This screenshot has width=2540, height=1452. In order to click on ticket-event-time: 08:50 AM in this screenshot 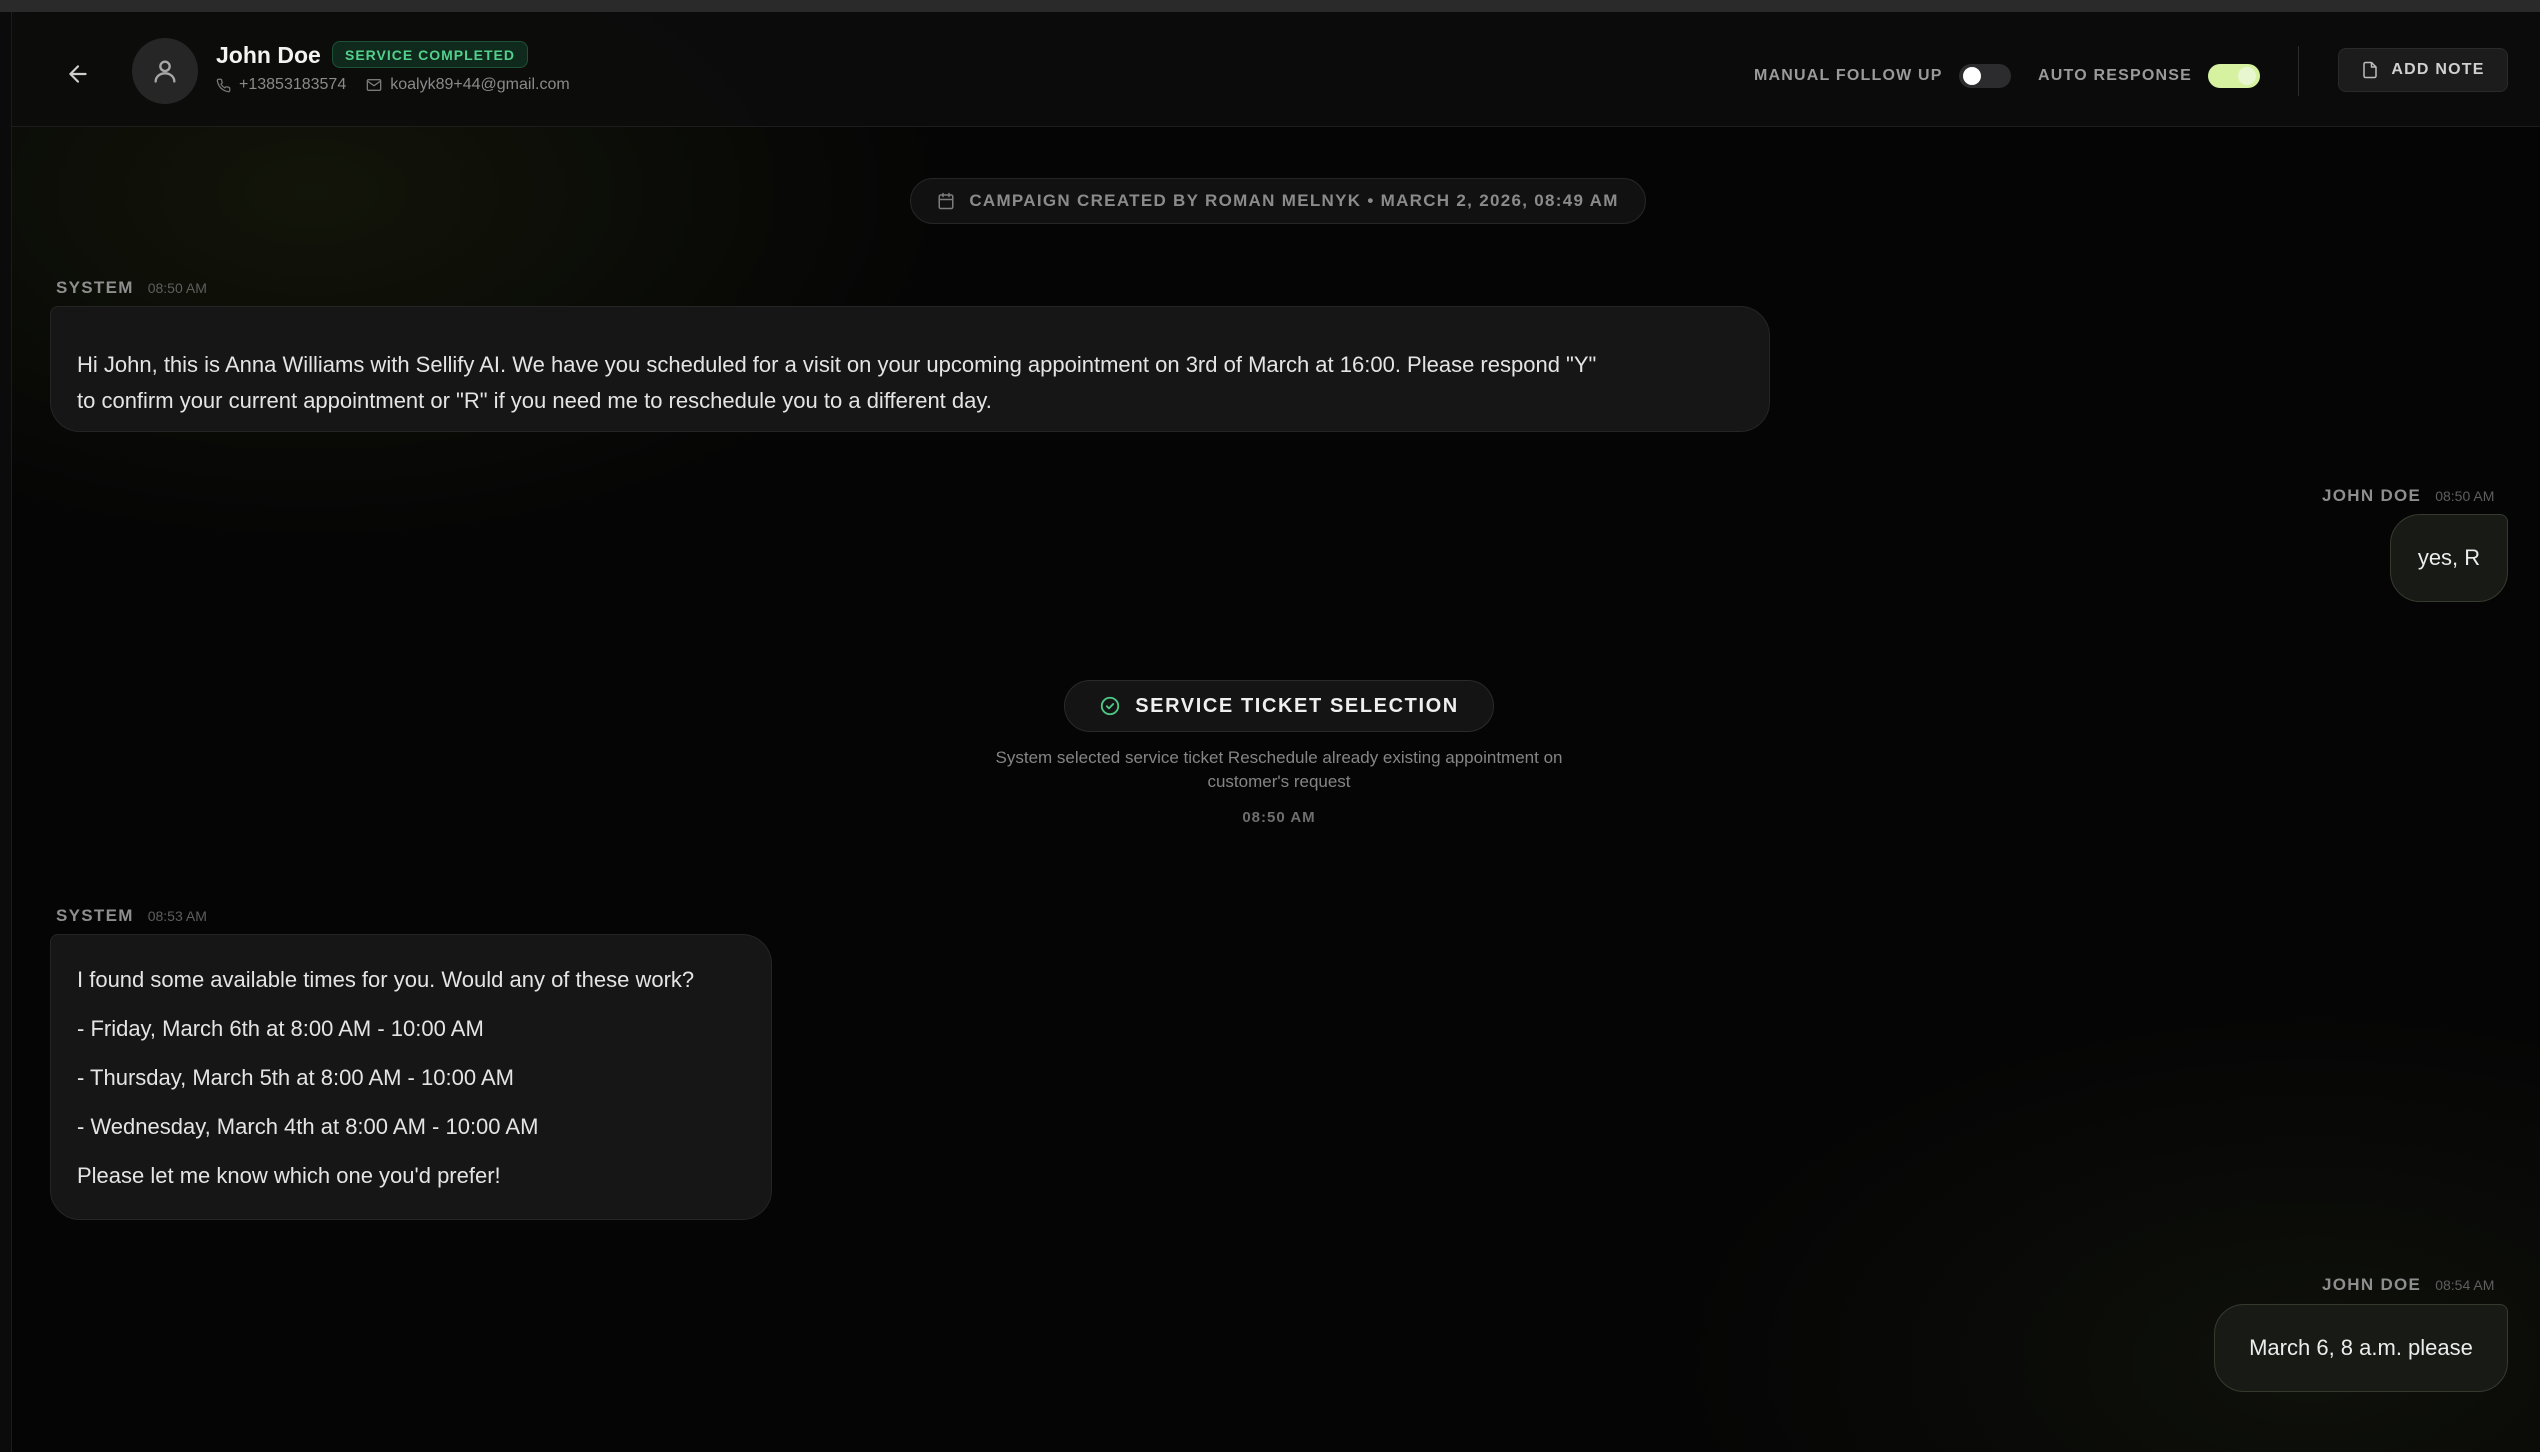, I will do `click(1279, 817)`.